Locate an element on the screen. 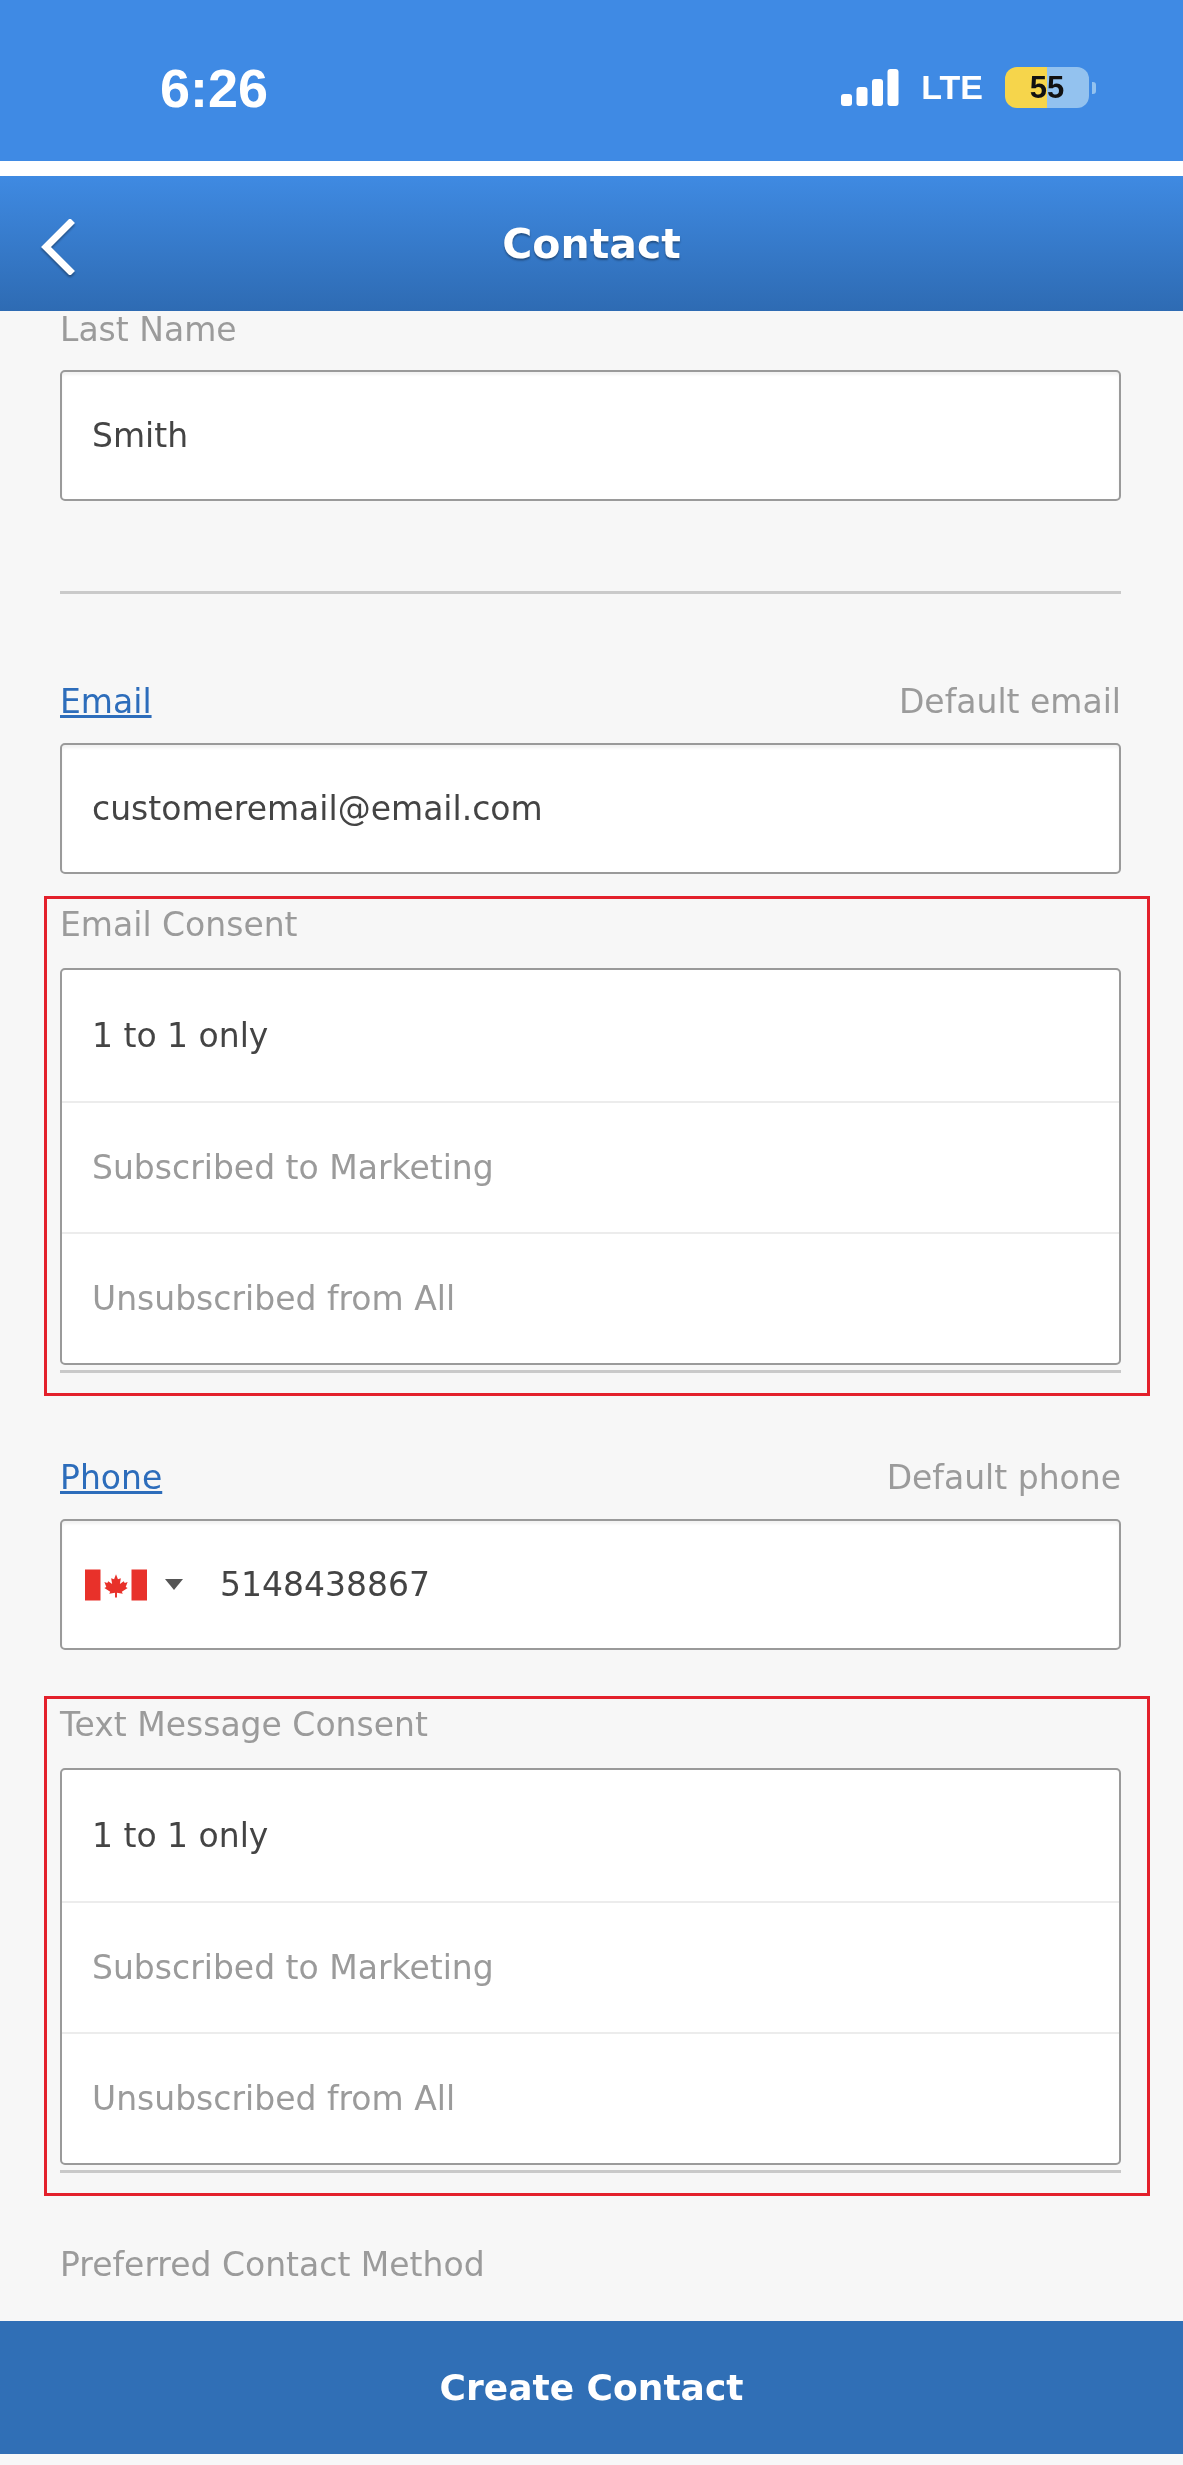  email-field: customeremail@email.com is located at coordinates (590, 808).